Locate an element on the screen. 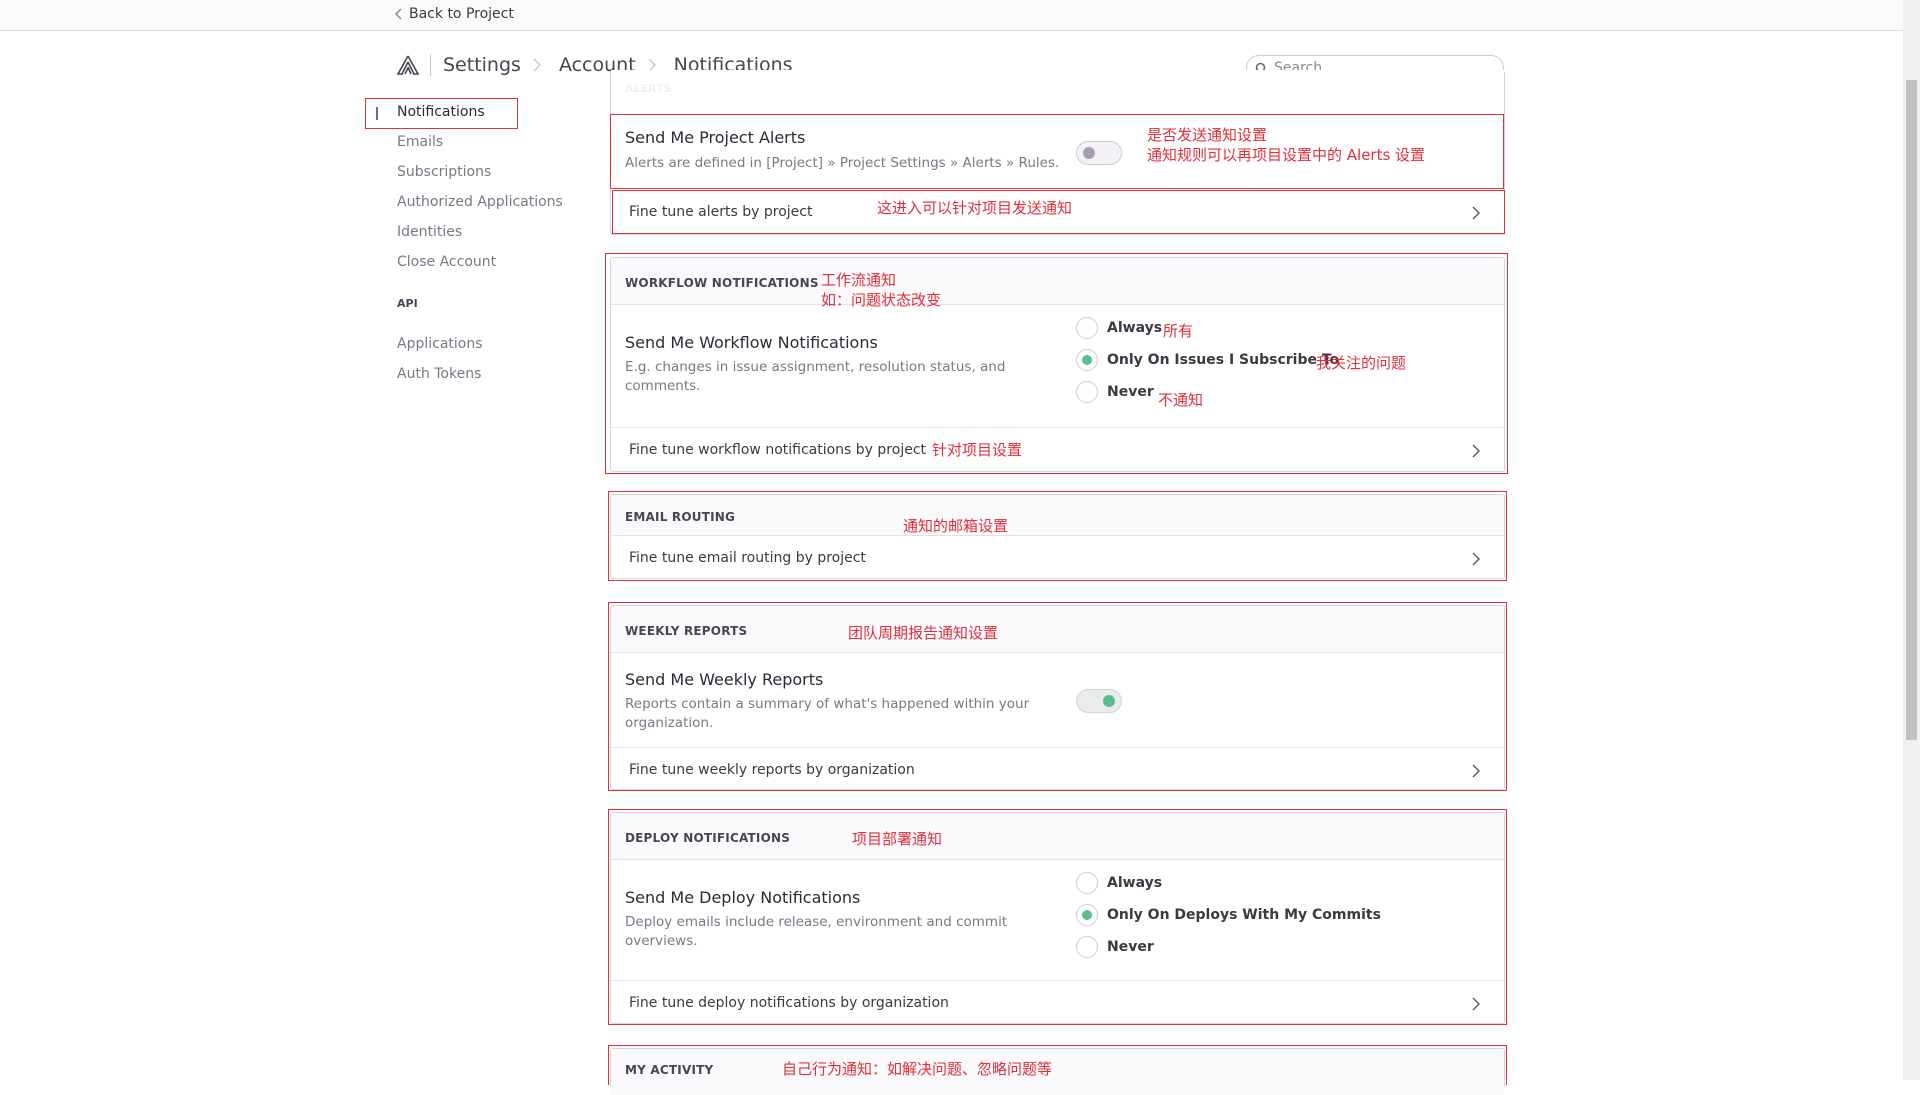 Image resolution: width=1920 pixels, height=1095 pixels. annotation-note: 不通知 is located at coordinates (1181, 400).